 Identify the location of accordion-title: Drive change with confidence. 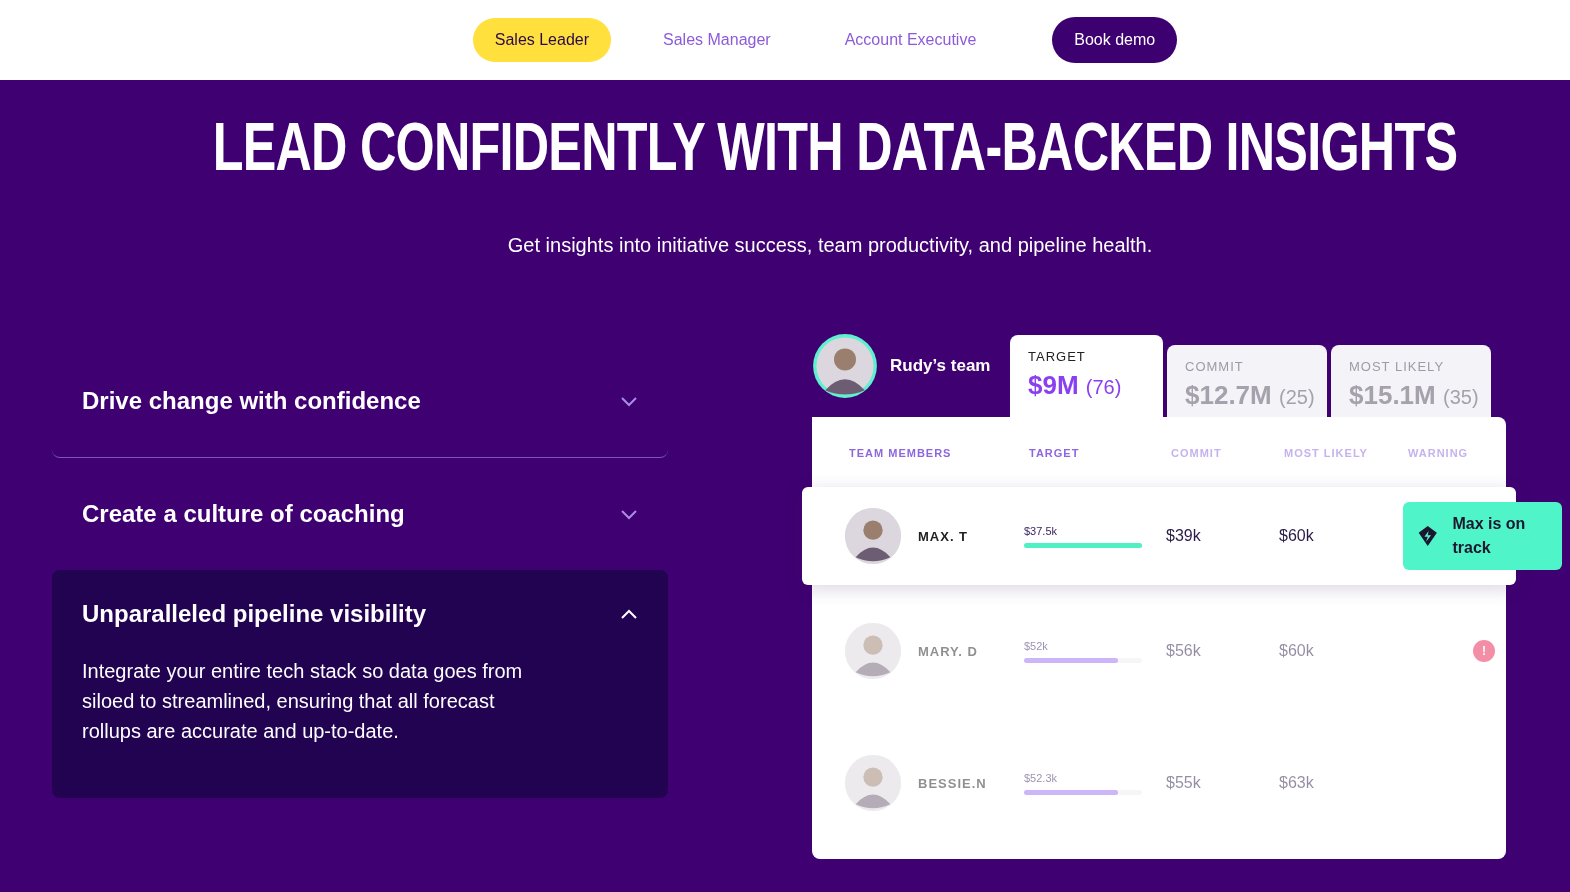
(251, 401).